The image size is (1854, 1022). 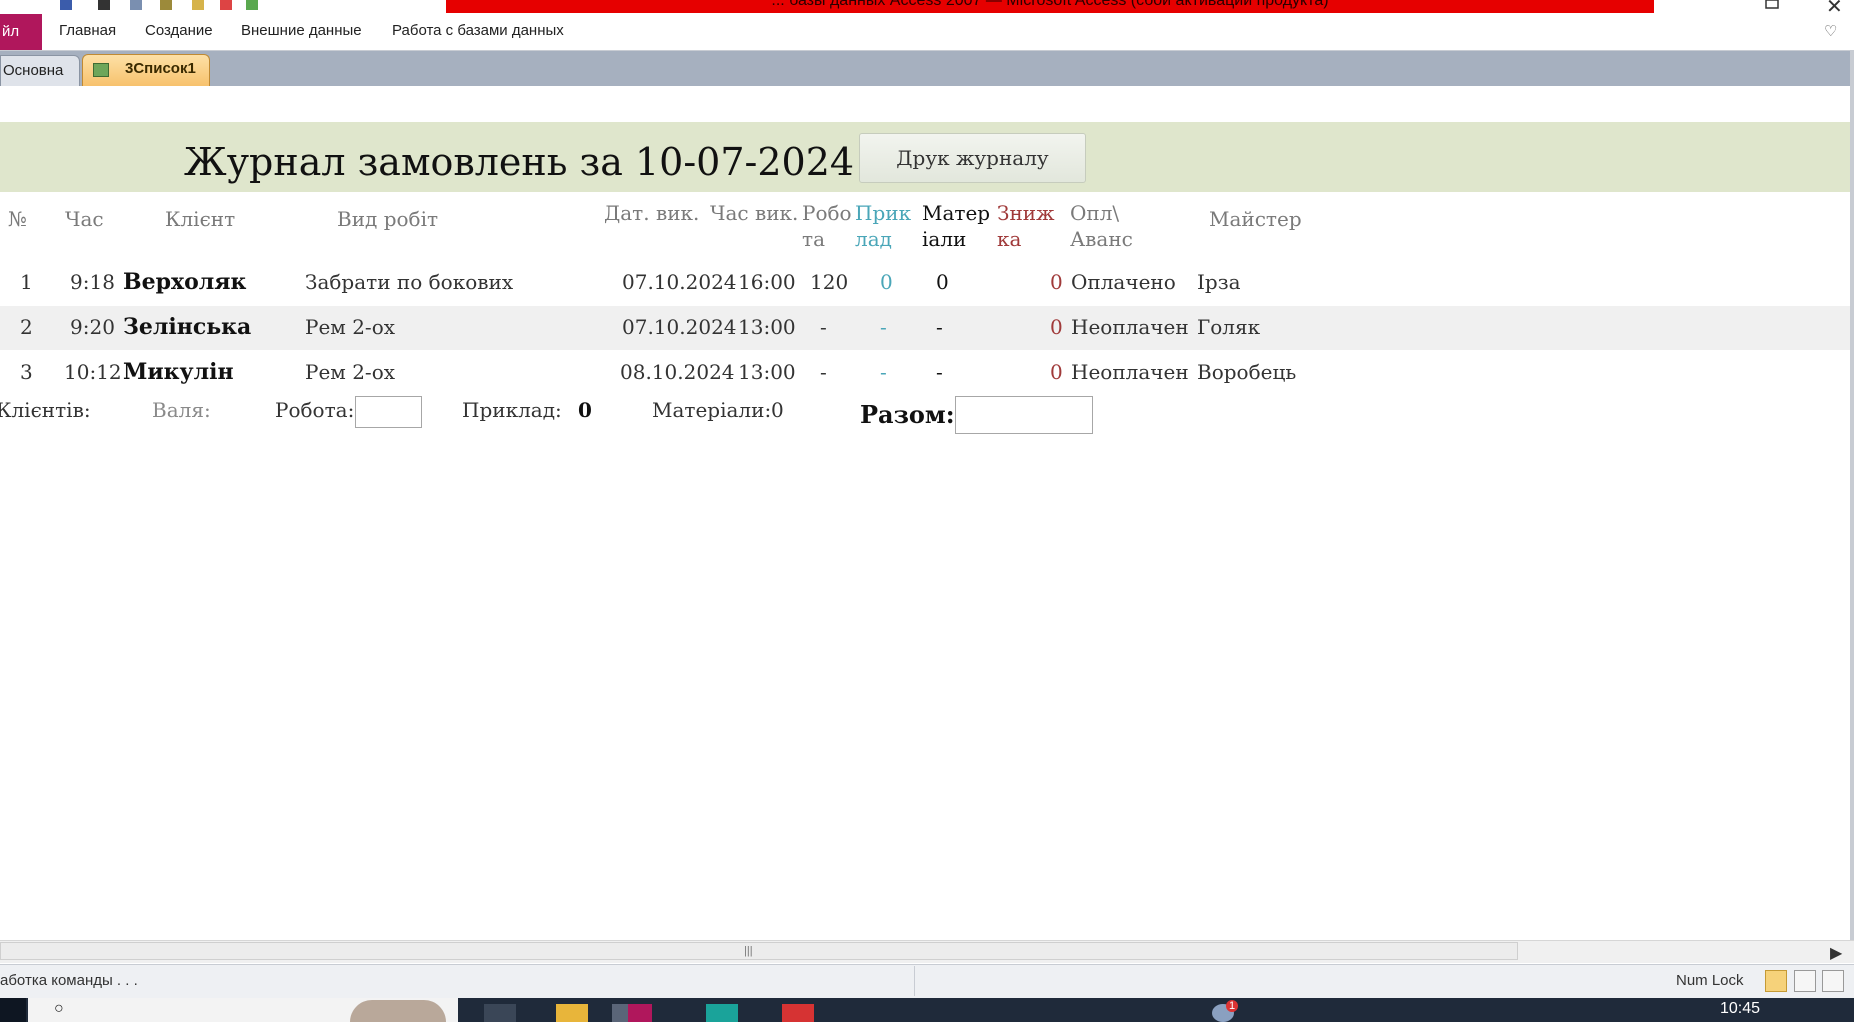 What do you see at coordinates (942, 282) in the screenshot?
I see `row1-materials: 0` at bounding box center [942, 282].